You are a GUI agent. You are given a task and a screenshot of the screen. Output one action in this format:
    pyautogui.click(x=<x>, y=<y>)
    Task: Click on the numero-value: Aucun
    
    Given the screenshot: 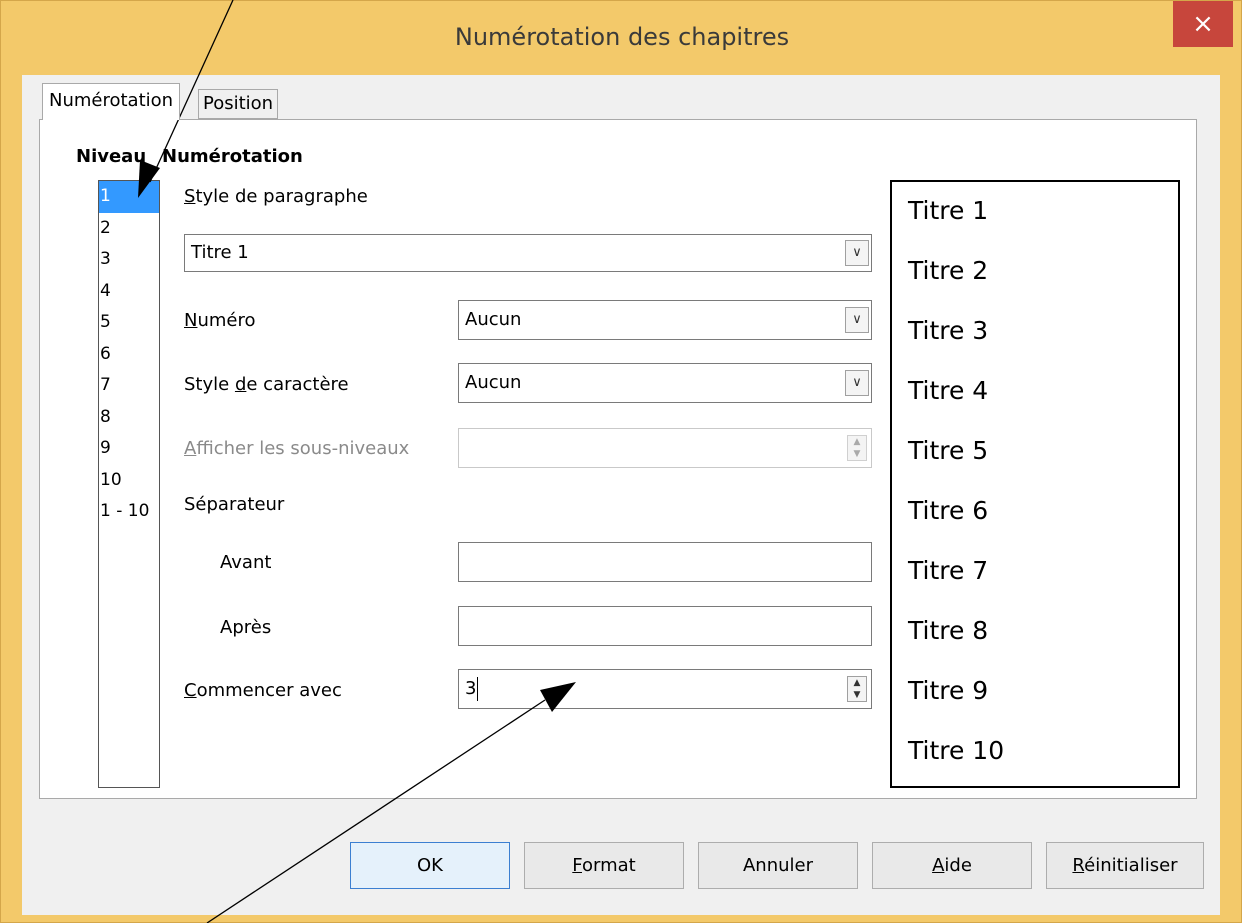 What is the action you would take?
    pyautogui.click(x=493, y=319)
    